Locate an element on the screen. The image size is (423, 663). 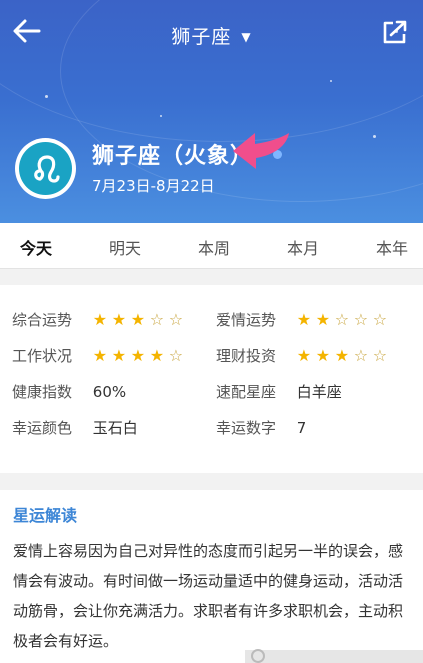
leo-symbol-icon is located at coordinates (46, 168).